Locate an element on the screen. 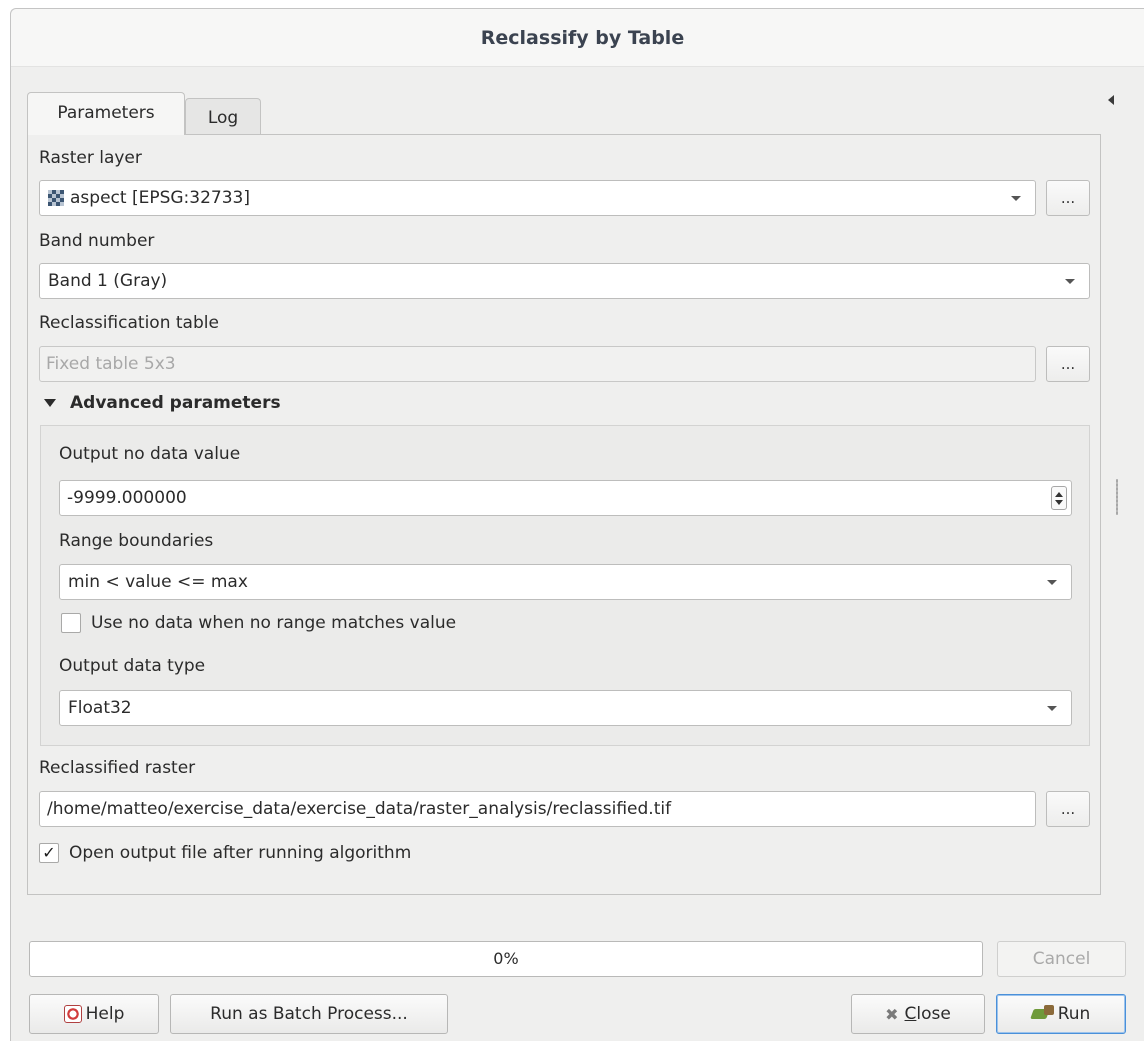 This screenshot has height=1041, width=1144. tab-log-label: Log is located at coordinates (223, 118).